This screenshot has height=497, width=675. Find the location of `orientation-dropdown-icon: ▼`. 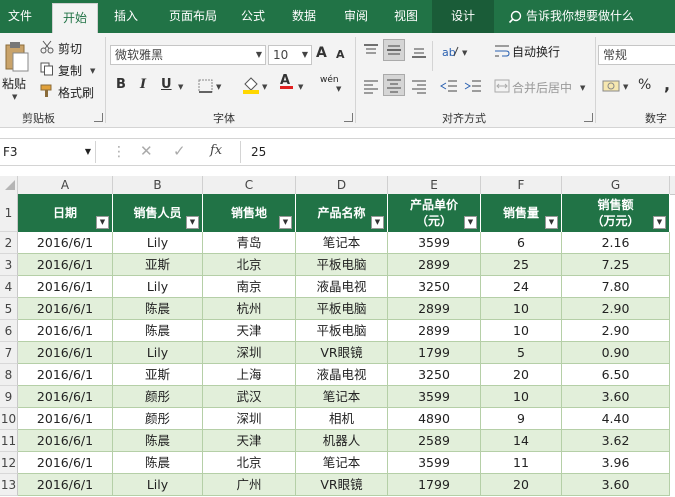

orientation-dropdown-icon: ▼ is located at coordinates (464, 53).